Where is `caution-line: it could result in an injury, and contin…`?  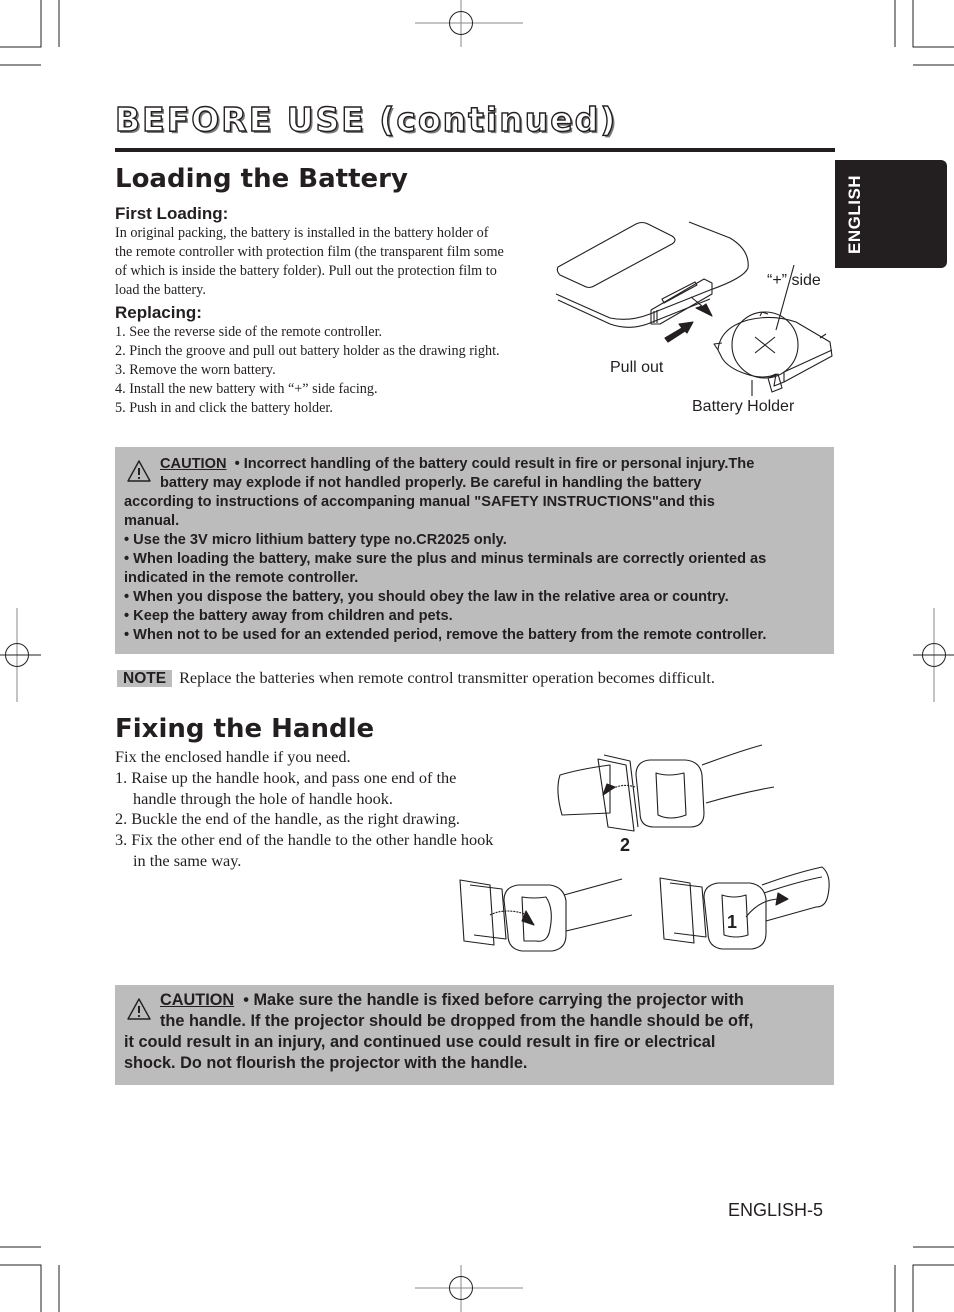 caution-line: it could result in an injury, and contin… is located at coordinates (420, 1042).